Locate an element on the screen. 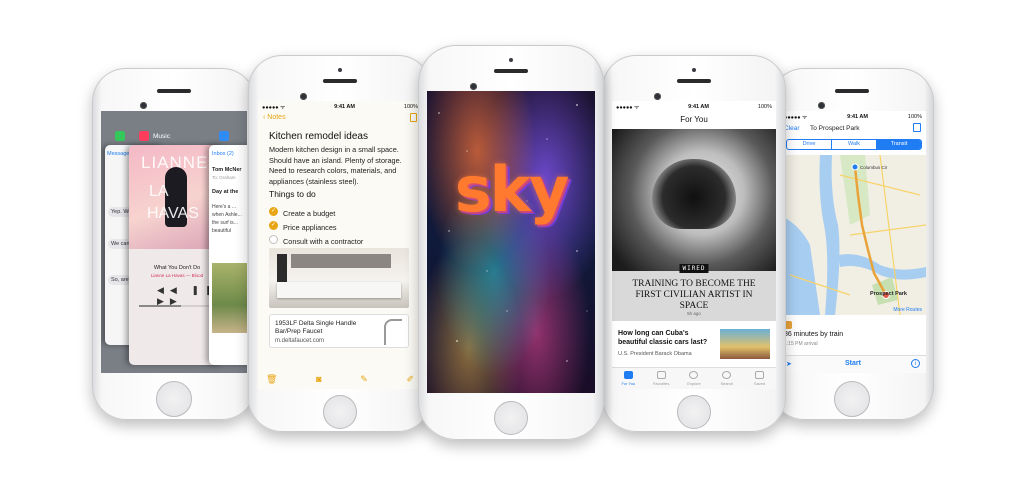 Image resolution: width=1024 pixels, height=500 pixels. messages-app-icon is located at coordinates (120, 136).